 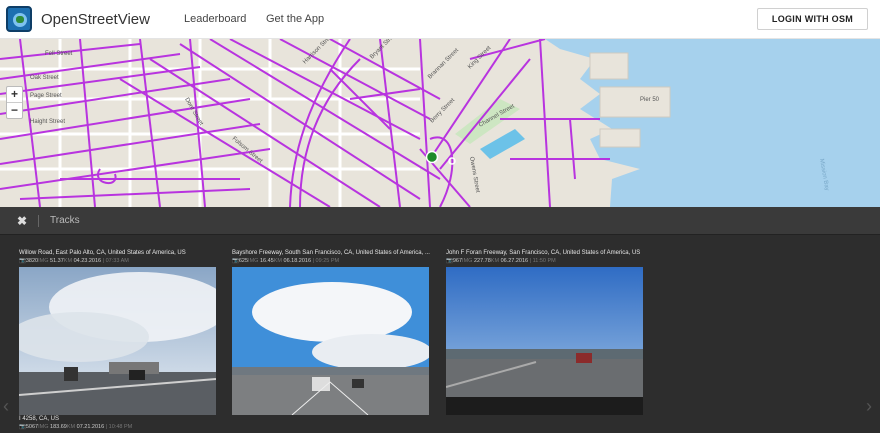 I want to click on track-distance: 51.37, so click(x=57, y=261).